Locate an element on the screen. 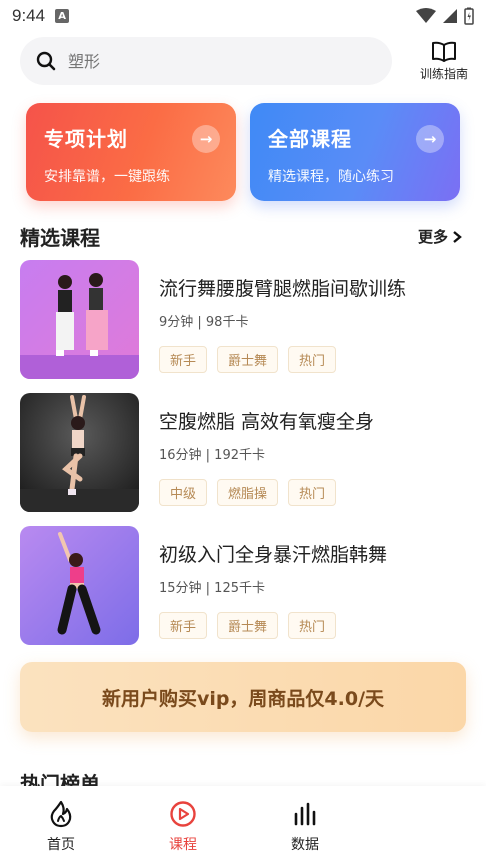 Image resolution: width=486 pixels, height=864 pixels. search-icon is located at coordinates (46, 61).